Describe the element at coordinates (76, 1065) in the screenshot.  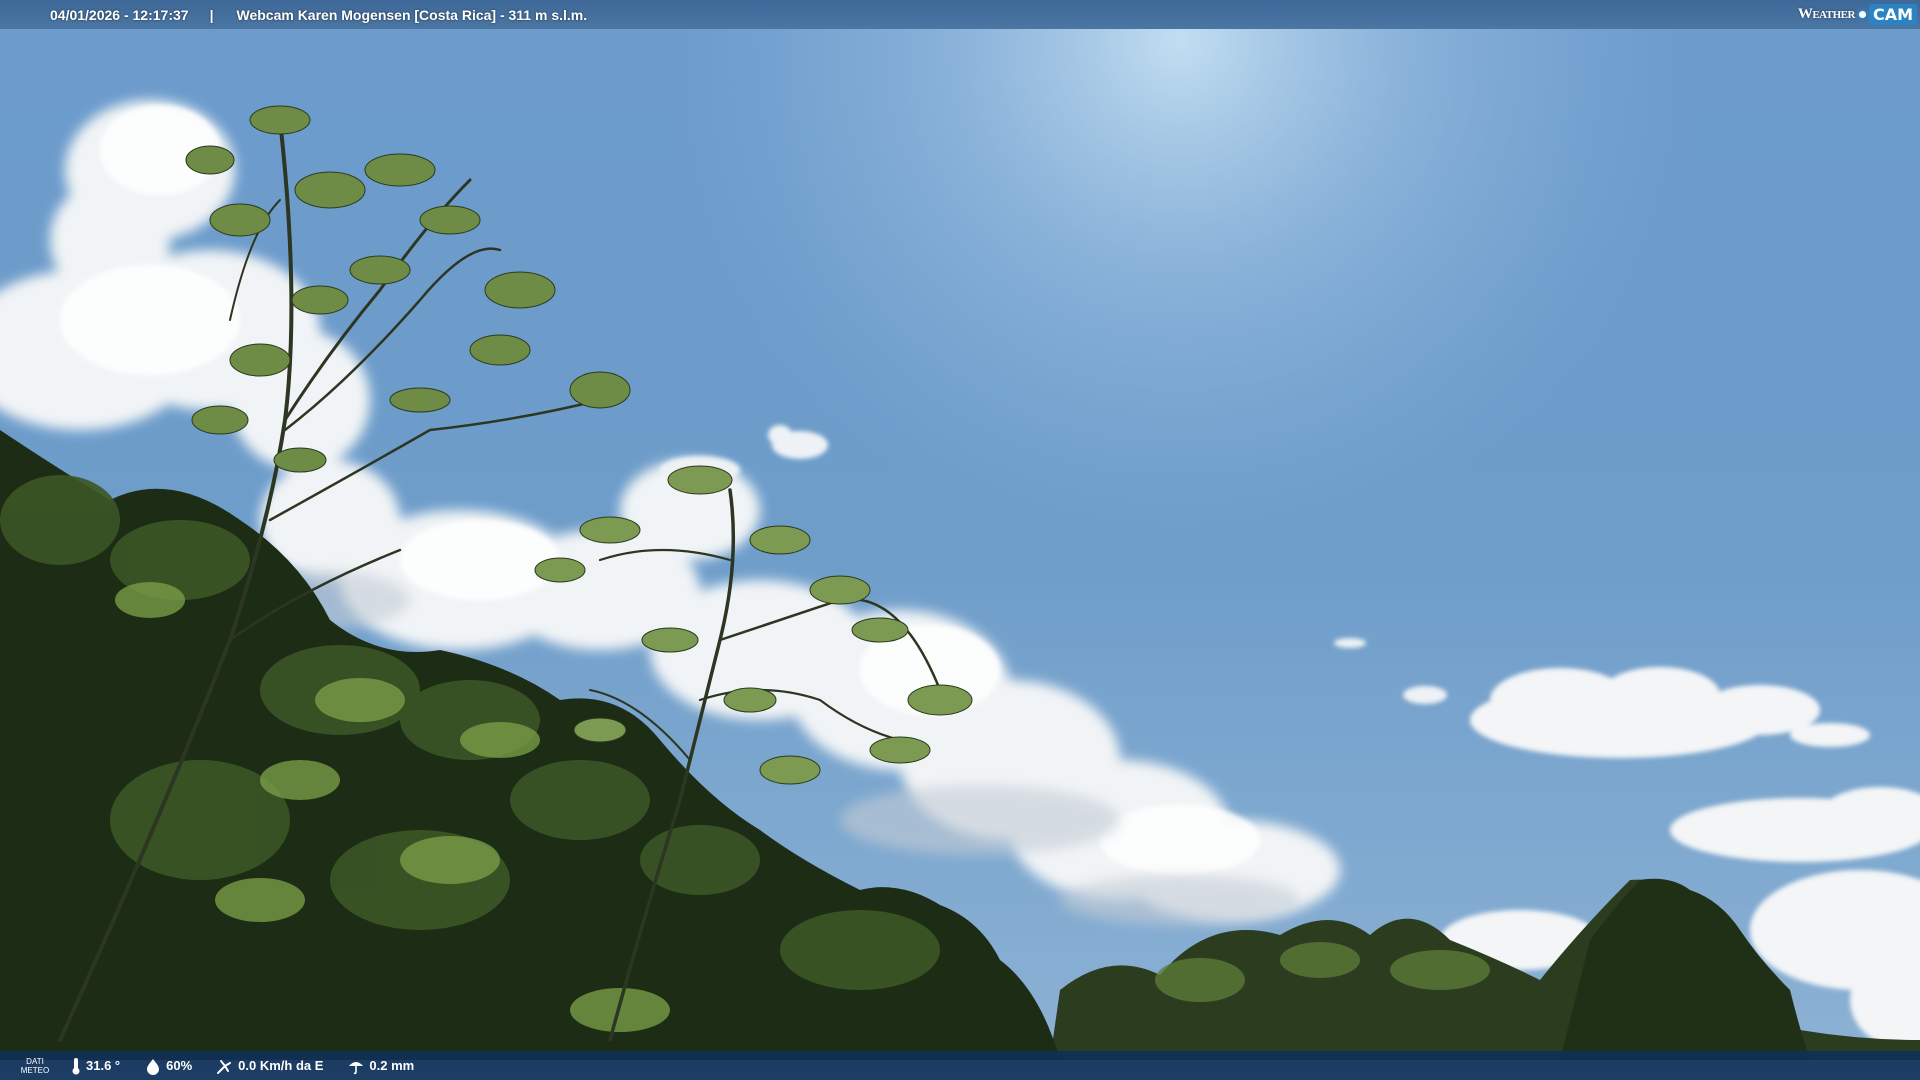
I see `thermometer-icon` at that location.